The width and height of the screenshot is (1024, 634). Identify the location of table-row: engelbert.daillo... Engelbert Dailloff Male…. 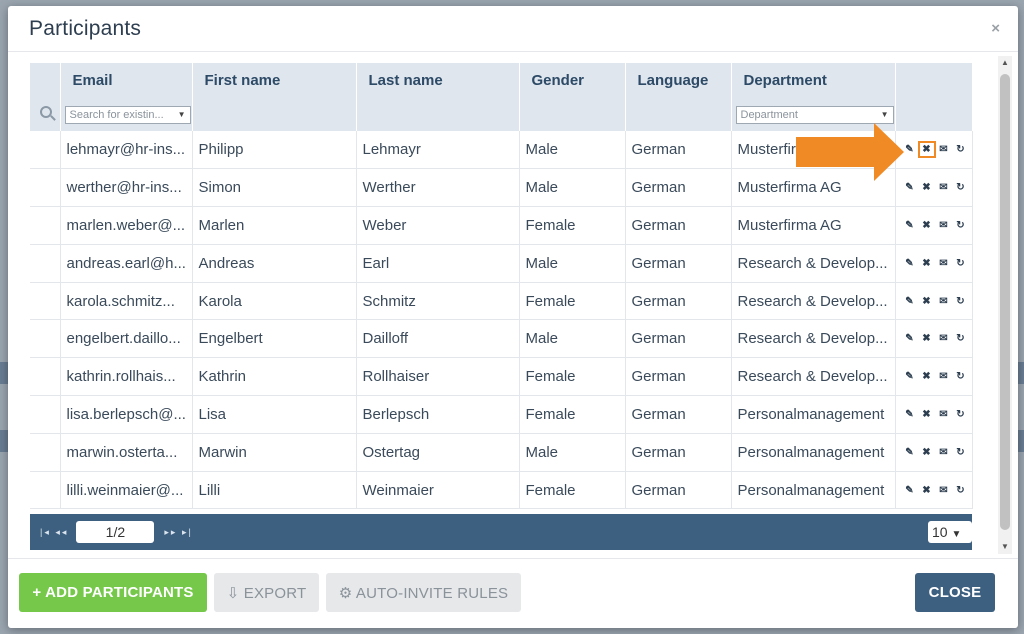
(501, 339).